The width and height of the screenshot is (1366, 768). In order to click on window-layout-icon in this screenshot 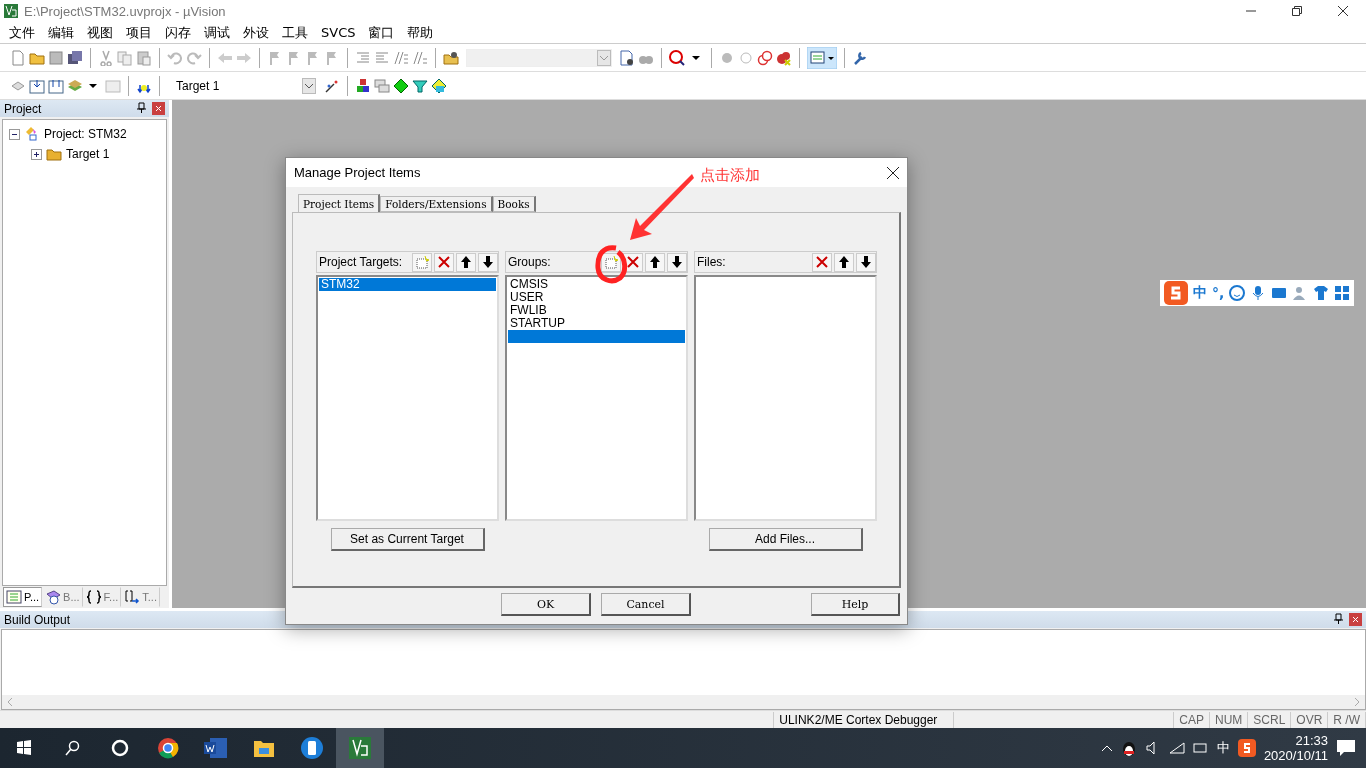, I will do `click(822, 57)`.